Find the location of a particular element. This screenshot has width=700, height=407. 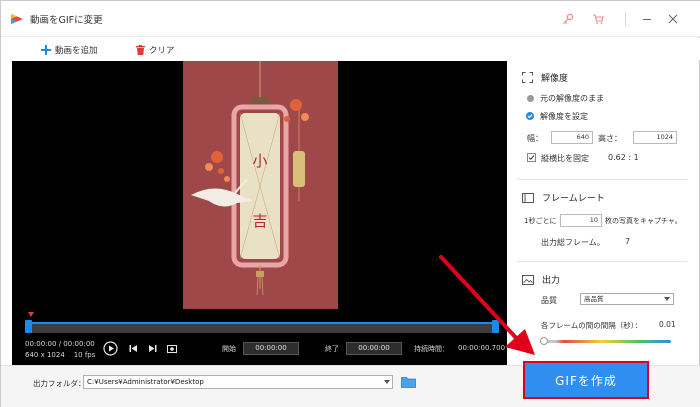

start-label: 開始 is located at coordinates (229, 349).